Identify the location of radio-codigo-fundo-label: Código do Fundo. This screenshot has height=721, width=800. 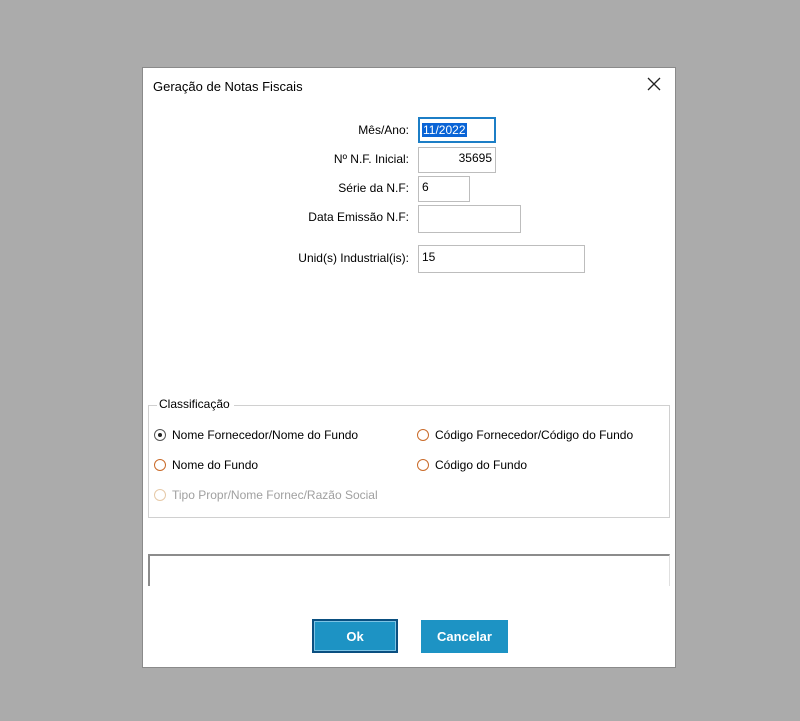
(481, 465).